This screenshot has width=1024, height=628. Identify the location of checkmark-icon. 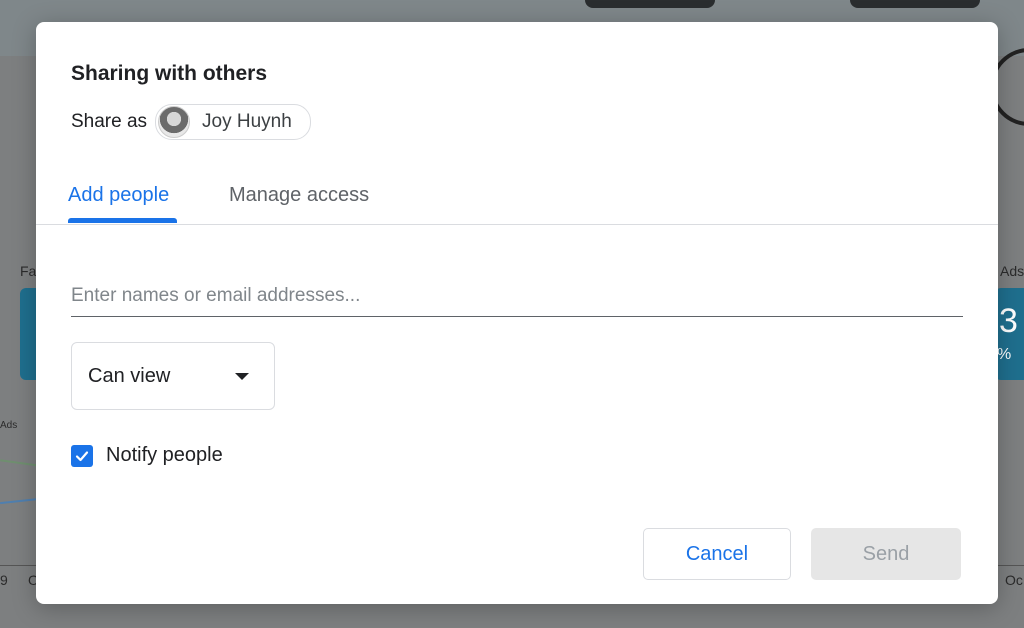
(82, 455).